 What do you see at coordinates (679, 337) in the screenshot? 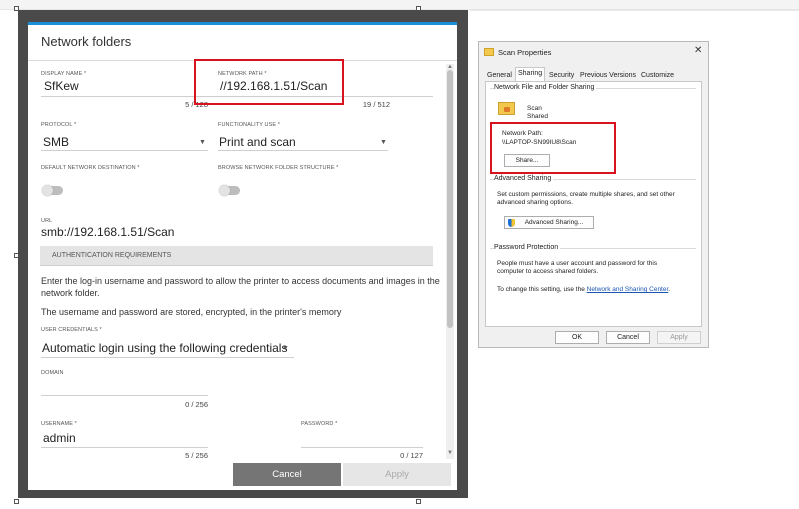
I see `properties-apply-button: Apply` at bounding box center [679, 337].